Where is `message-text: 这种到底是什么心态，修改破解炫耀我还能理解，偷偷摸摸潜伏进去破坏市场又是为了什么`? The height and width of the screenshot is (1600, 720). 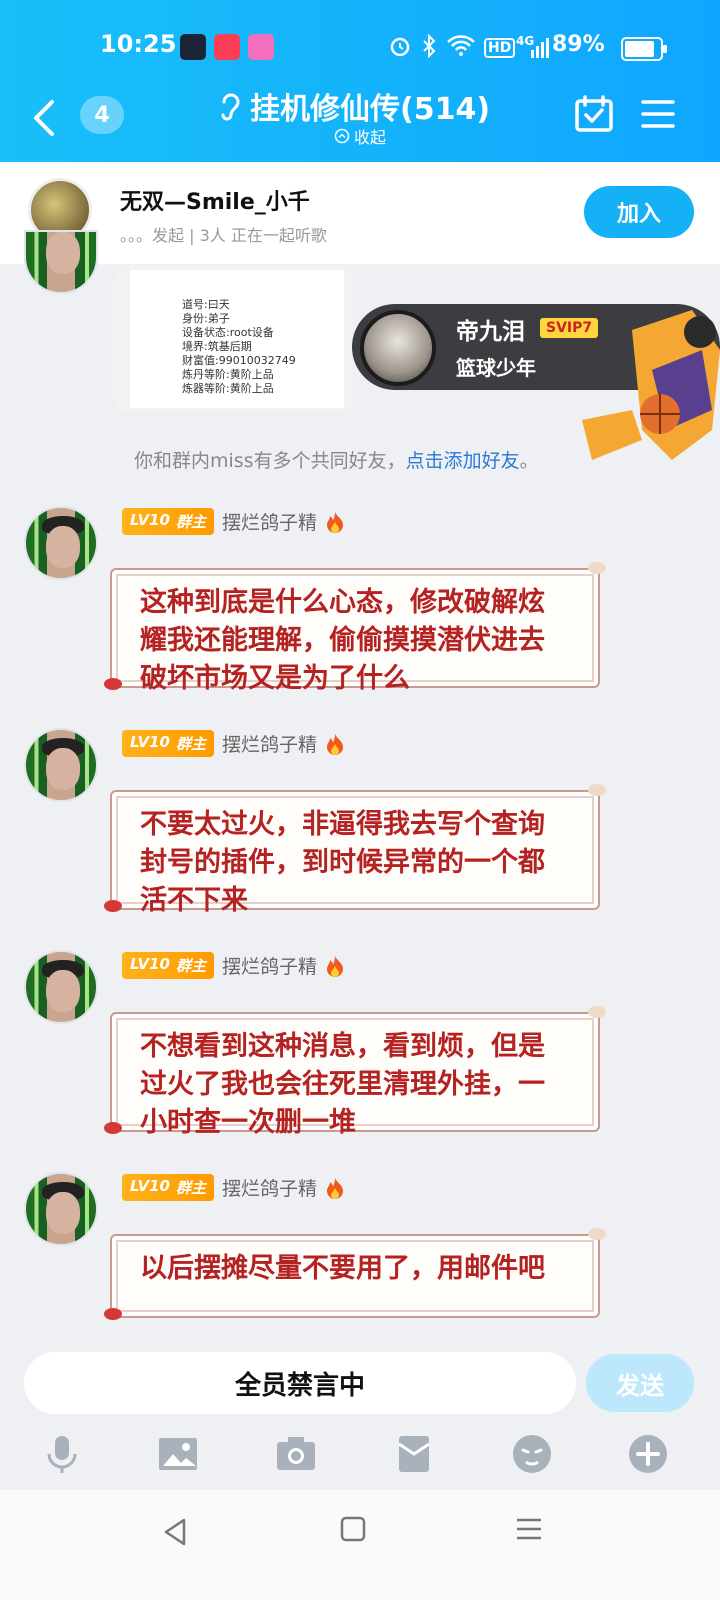 message-text: 这种到底是什么心态，修改破解炫耀我还能理解，偷偷摸摸潜伏进去破坏市场又是为了什么 is located at coordinates (342, 640).